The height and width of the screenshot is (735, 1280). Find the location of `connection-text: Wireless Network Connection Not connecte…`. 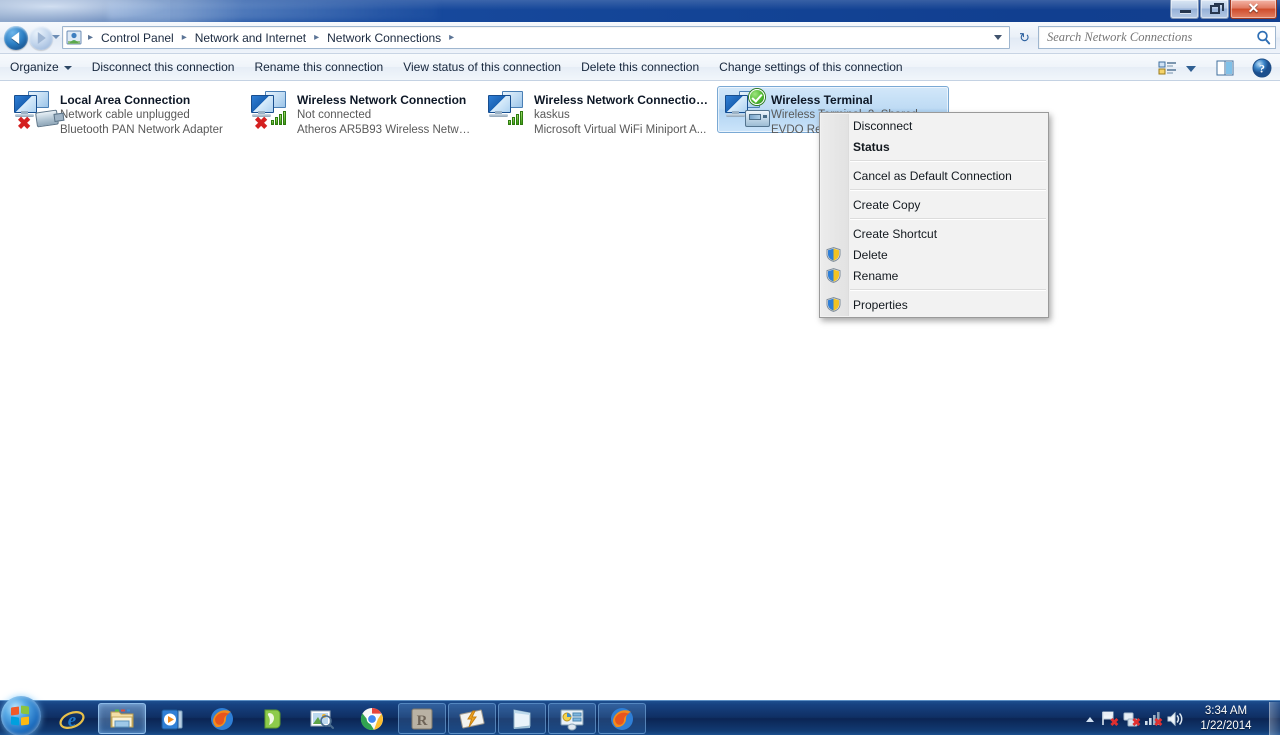

connection-text: Wireless Network Connection Not connecte… is located at coordinates (384, 112).